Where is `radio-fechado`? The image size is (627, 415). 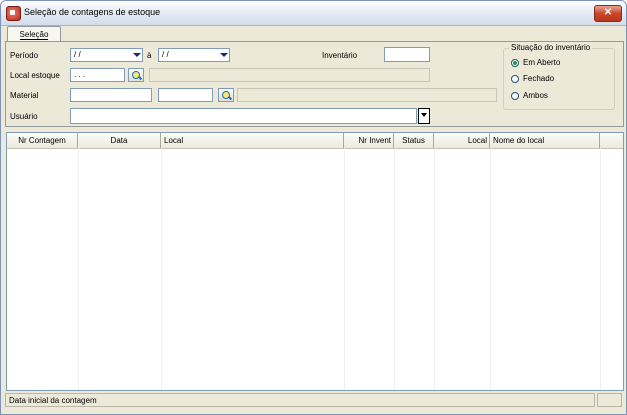
radio-fechado is located at coordinates (515, 79).